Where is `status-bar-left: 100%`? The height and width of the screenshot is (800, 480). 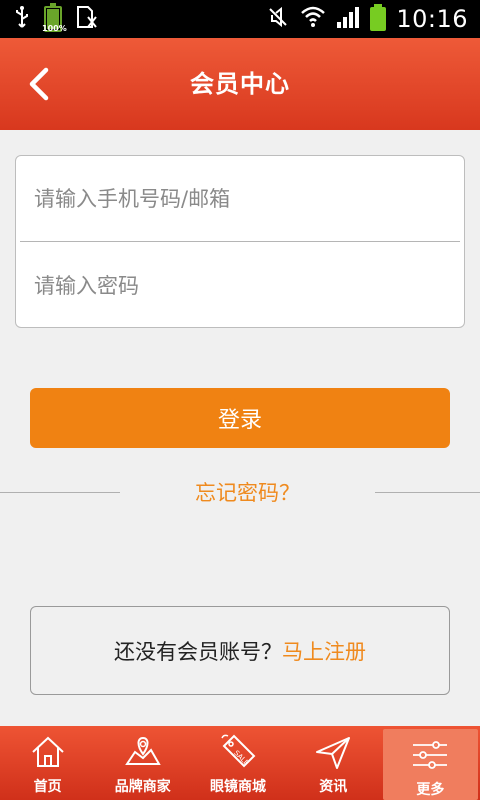 status-bar-left: 100% is located at coordinates (56, 18).